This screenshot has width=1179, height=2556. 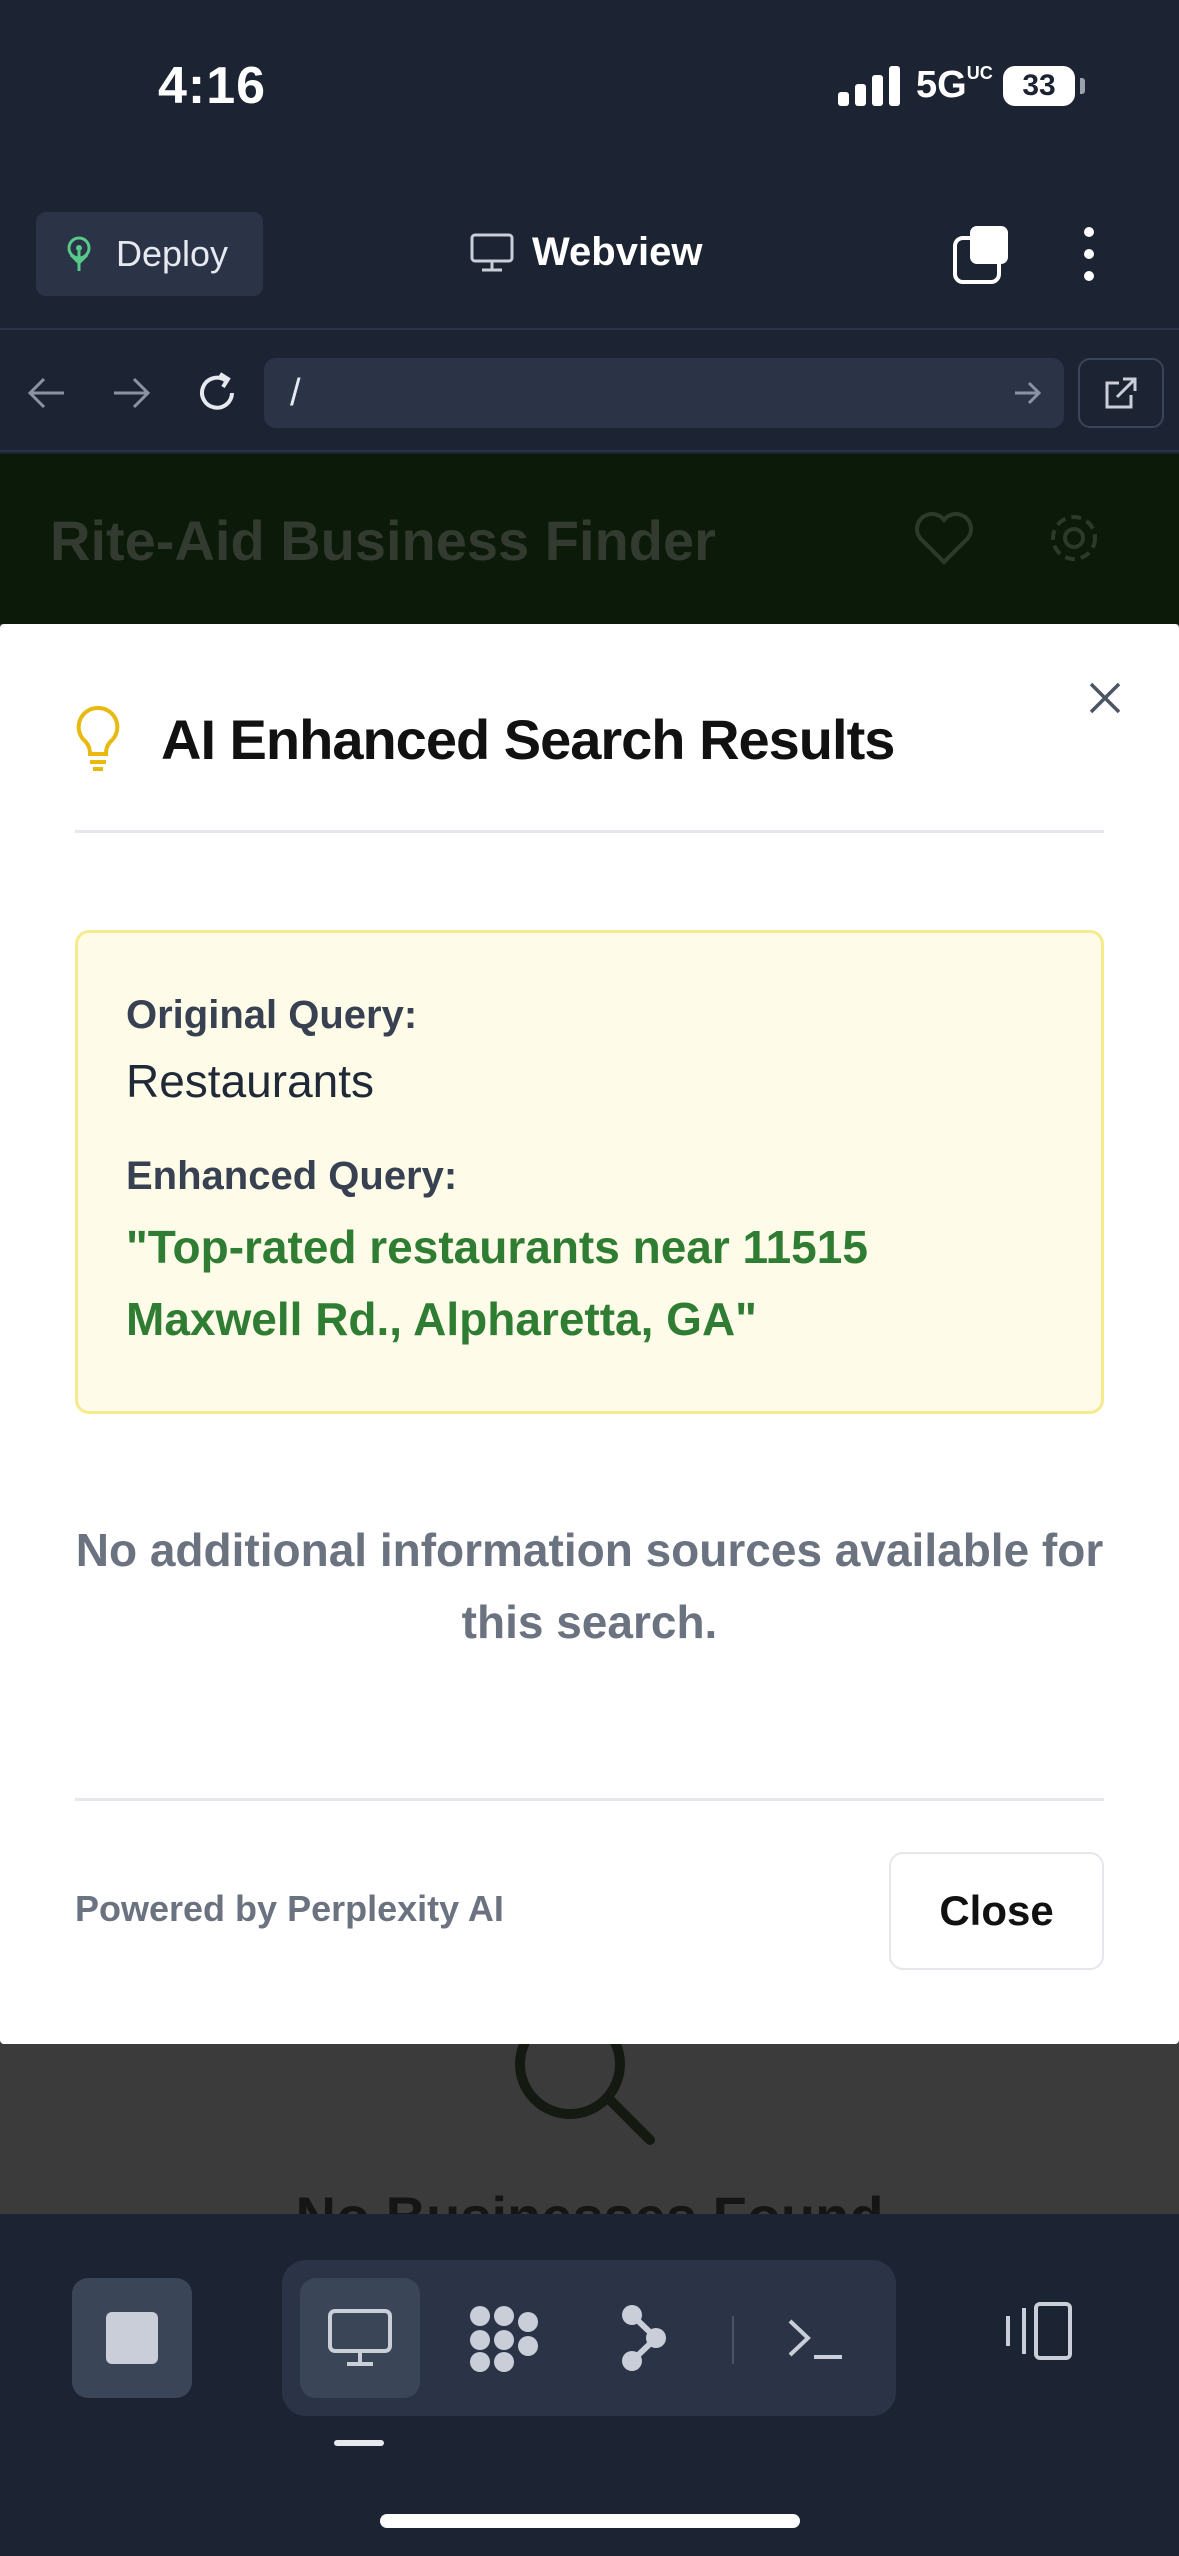 What do you see at coordinates (295, 393) in the screenshot?
I see `url-value: /` at bounding box center [295, 393].